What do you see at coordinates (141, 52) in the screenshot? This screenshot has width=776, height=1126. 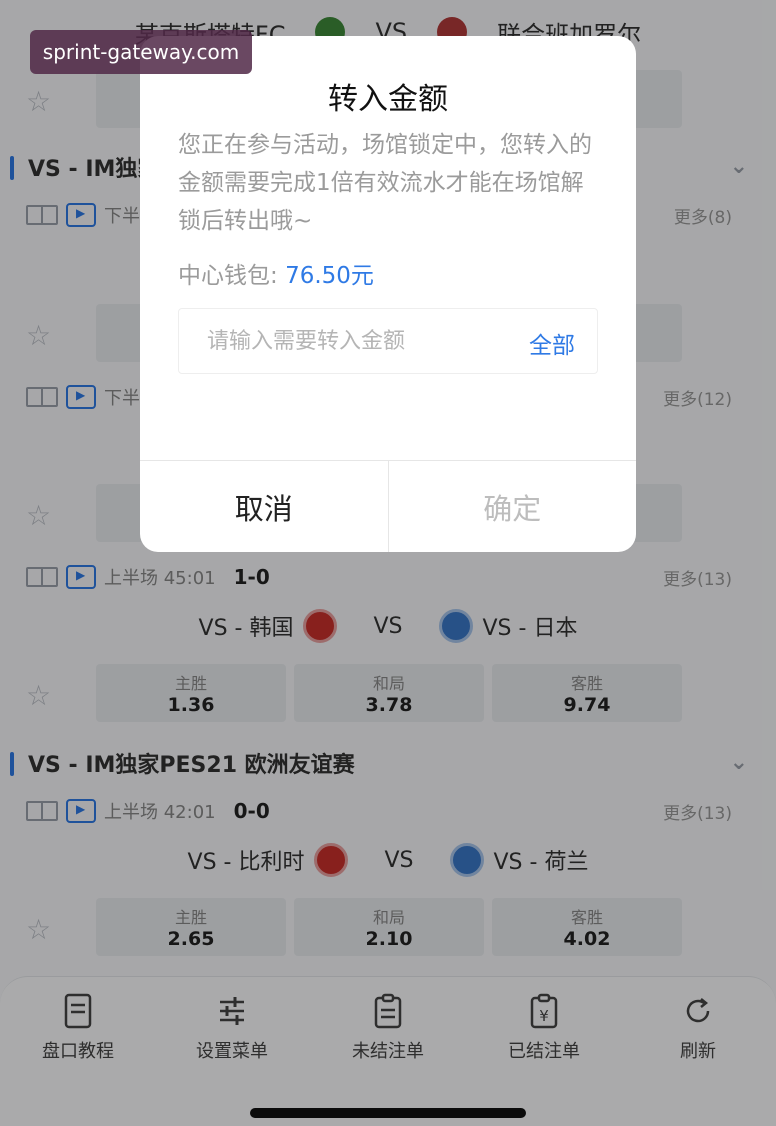 I see `url-watermark: sprint-gateway.com` at bounding box center [141, 52].